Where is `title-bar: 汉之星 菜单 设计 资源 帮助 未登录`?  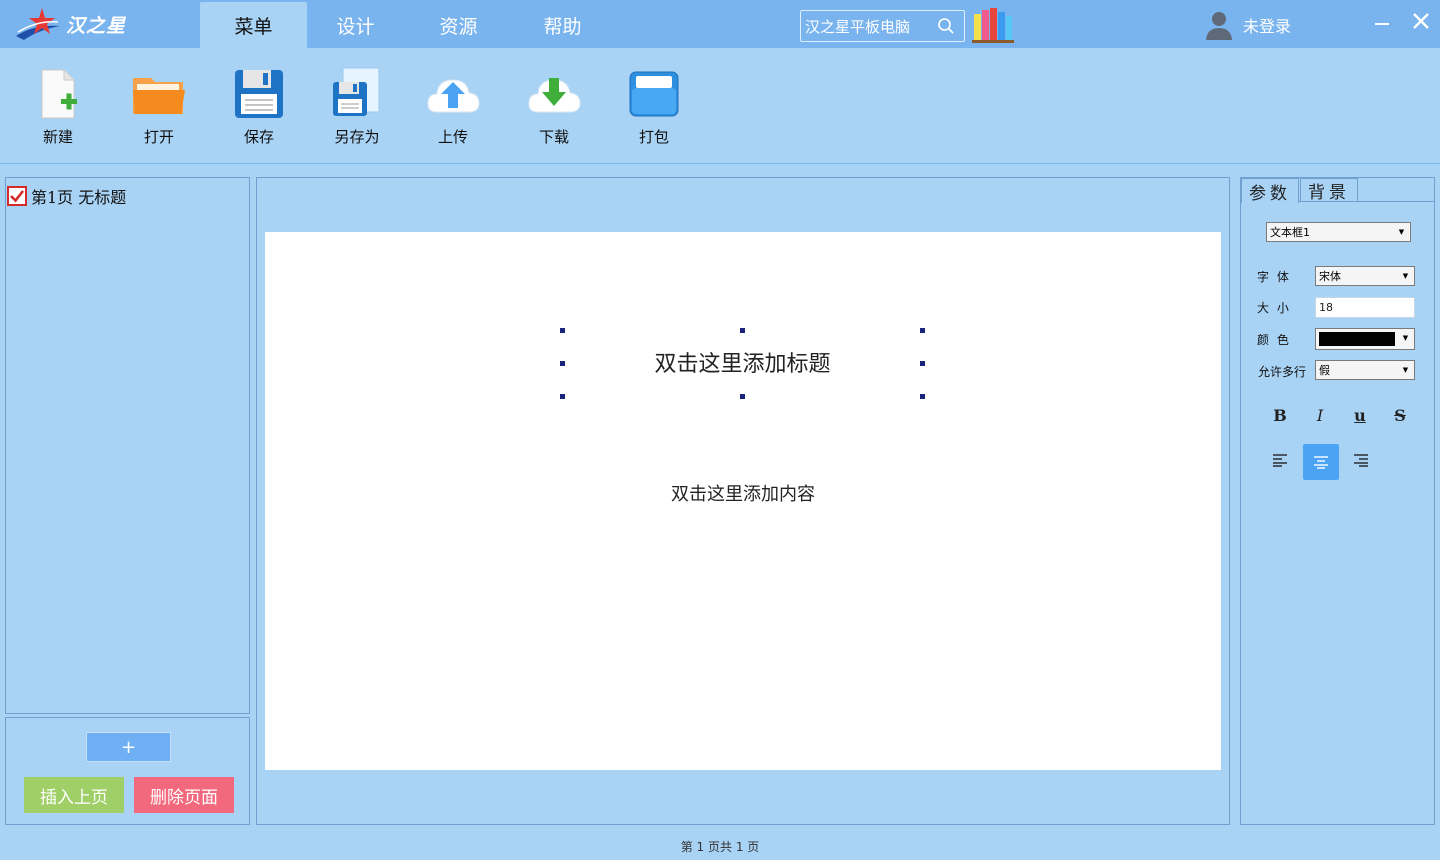
title-bar: 汉之星 菜单 设计 资源 帮助 未登录 is located at coordinates (720, 24).